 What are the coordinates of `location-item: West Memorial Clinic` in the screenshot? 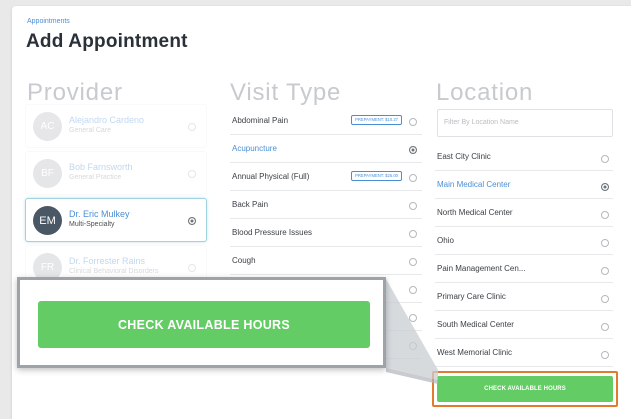 It's located at (524, 353).